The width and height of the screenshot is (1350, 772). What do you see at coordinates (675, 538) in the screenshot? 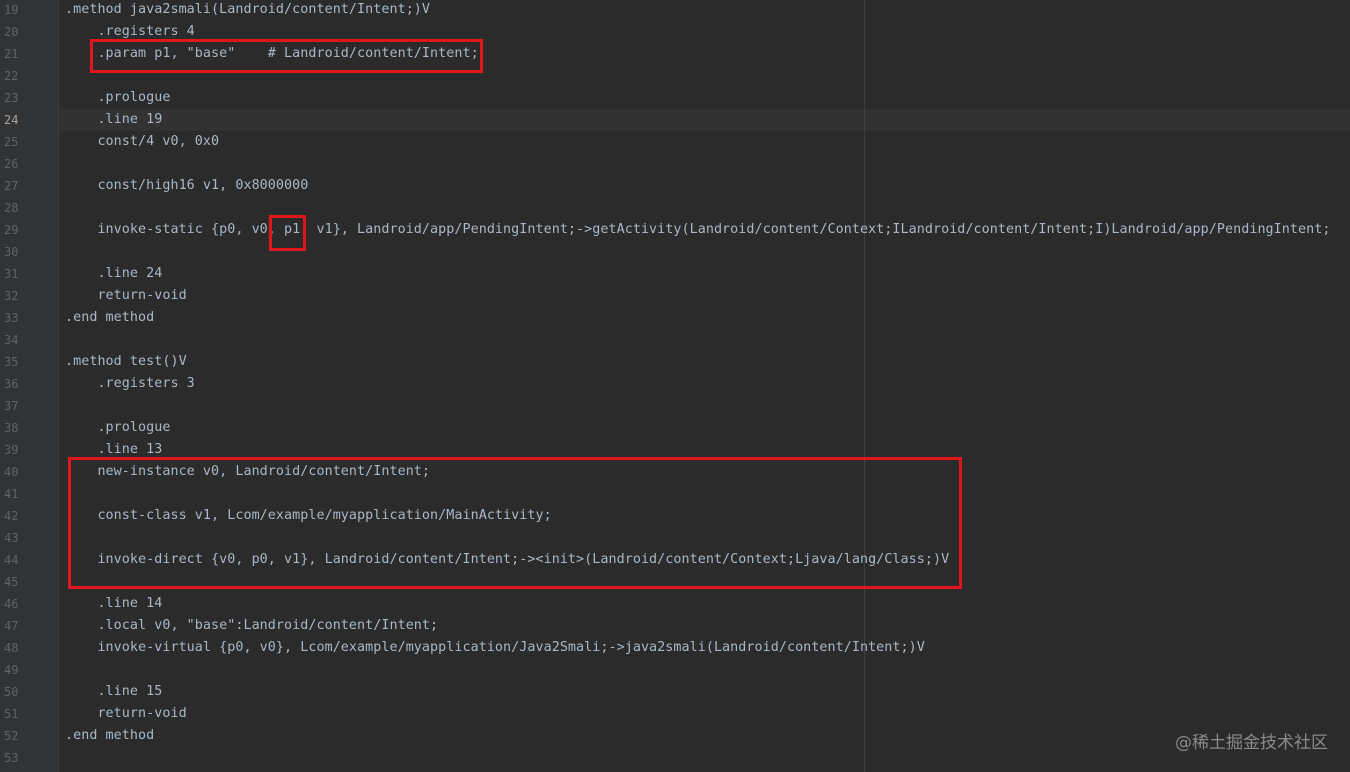
I see `code-line: 43` at bounding box center [675, 538].